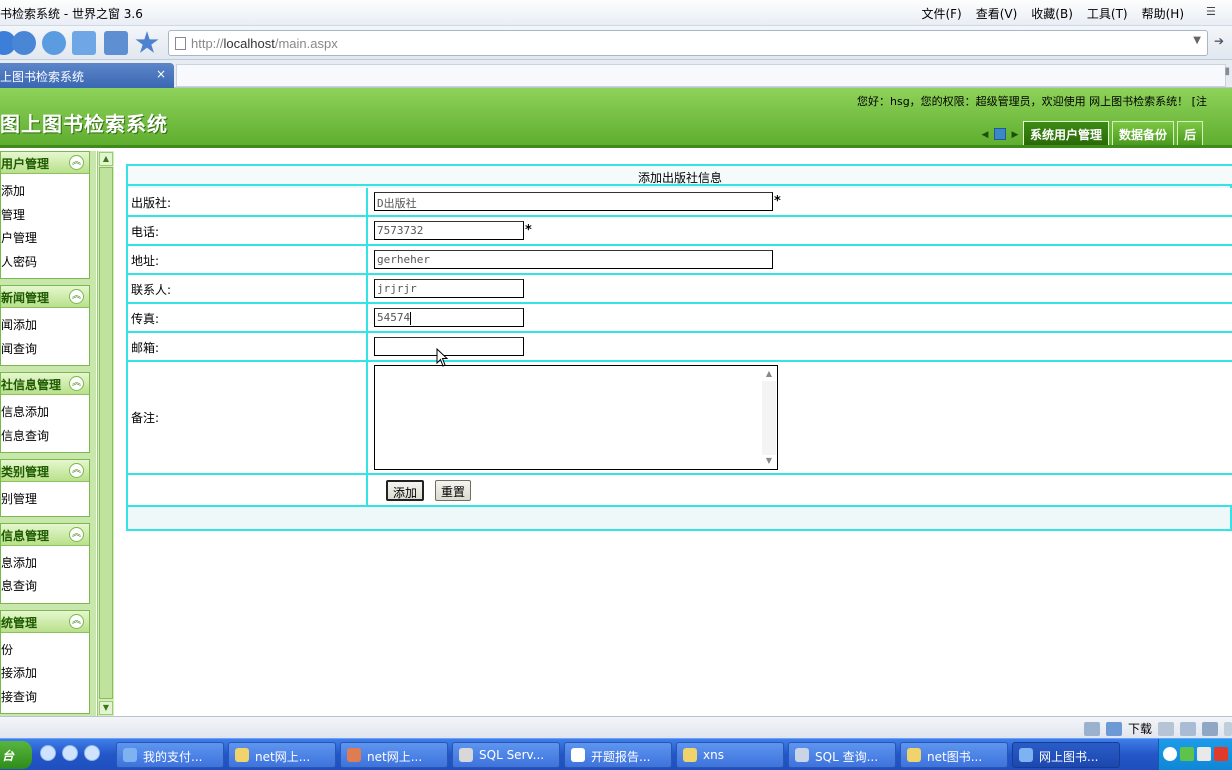 The width and height of the screenshot is (1232, 770). Describe the element at coordinates (1166, 728) in the screenshot. I see `clipboard-icon` at that location.